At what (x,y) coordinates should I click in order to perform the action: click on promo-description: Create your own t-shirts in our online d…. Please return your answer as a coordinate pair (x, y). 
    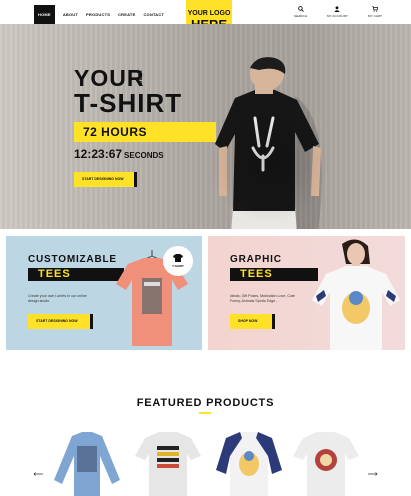
    Looking at the image, I should click on (57, 299).